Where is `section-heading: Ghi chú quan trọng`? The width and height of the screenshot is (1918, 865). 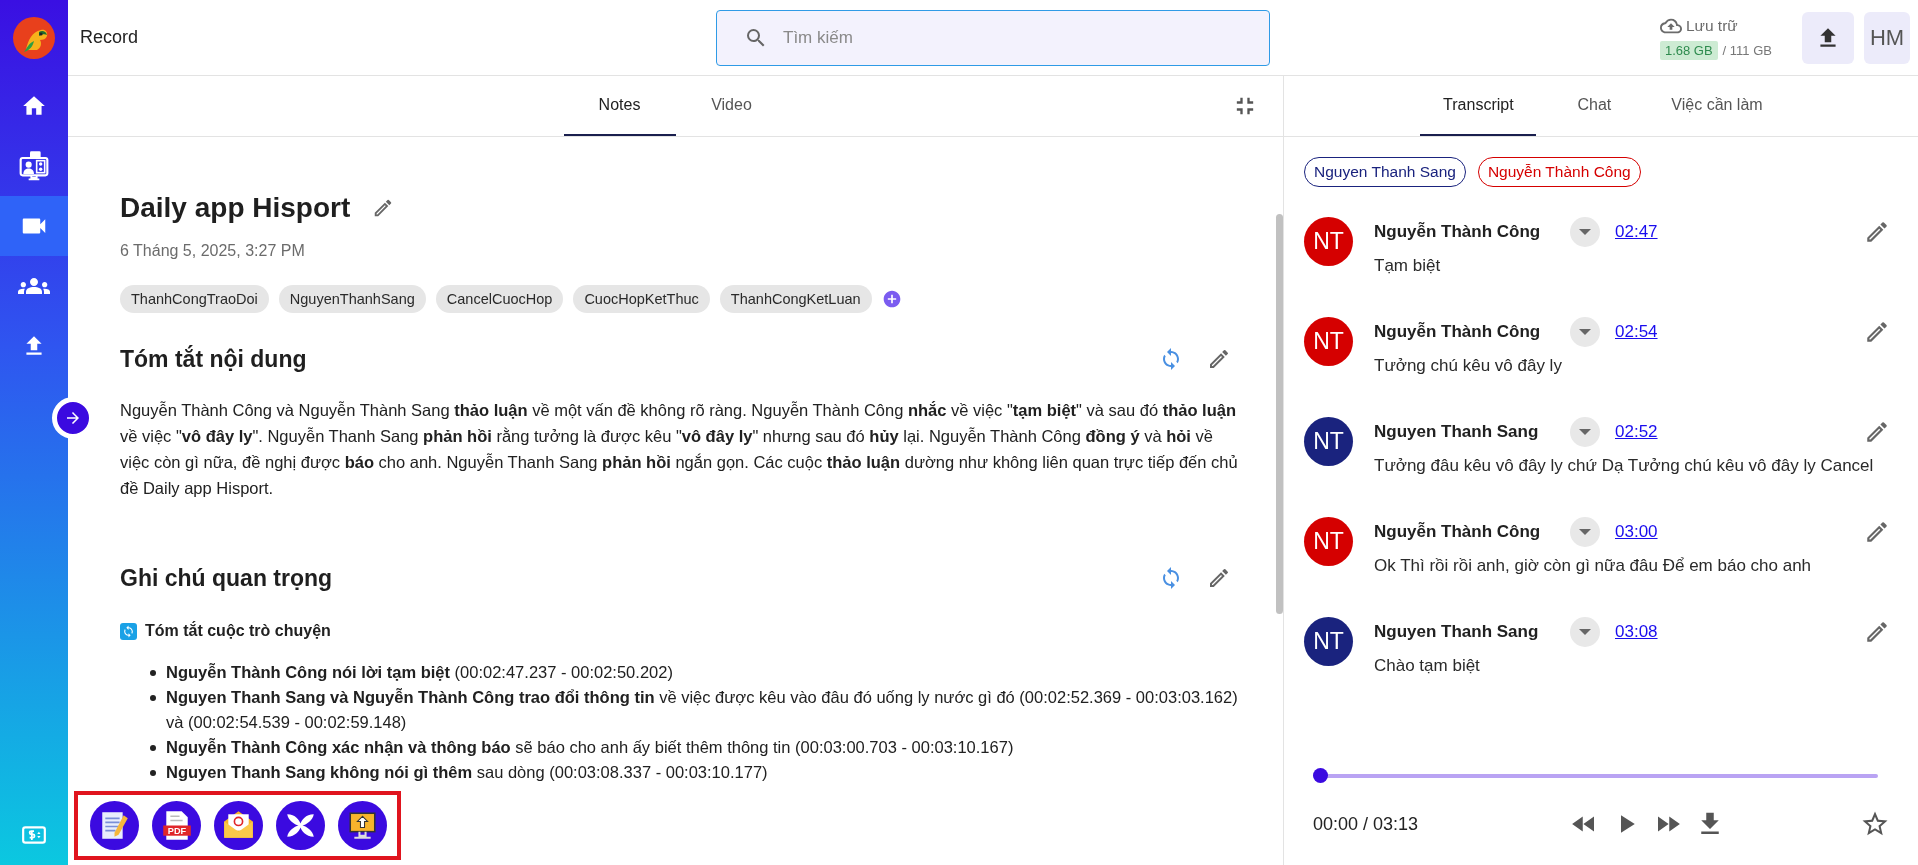 section-heading: Ghi chú quan trọng is located at coordinates (227, 578).